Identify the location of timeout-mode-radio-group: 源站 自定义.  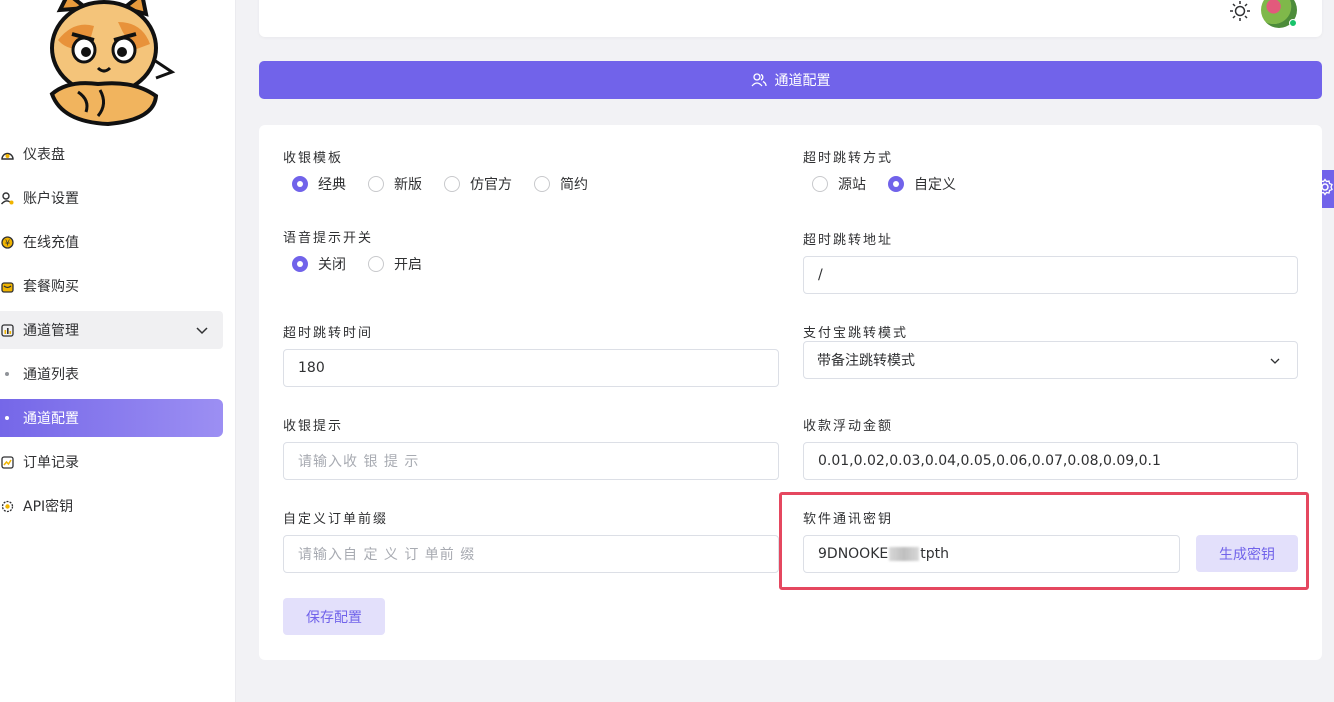
(895, 184).